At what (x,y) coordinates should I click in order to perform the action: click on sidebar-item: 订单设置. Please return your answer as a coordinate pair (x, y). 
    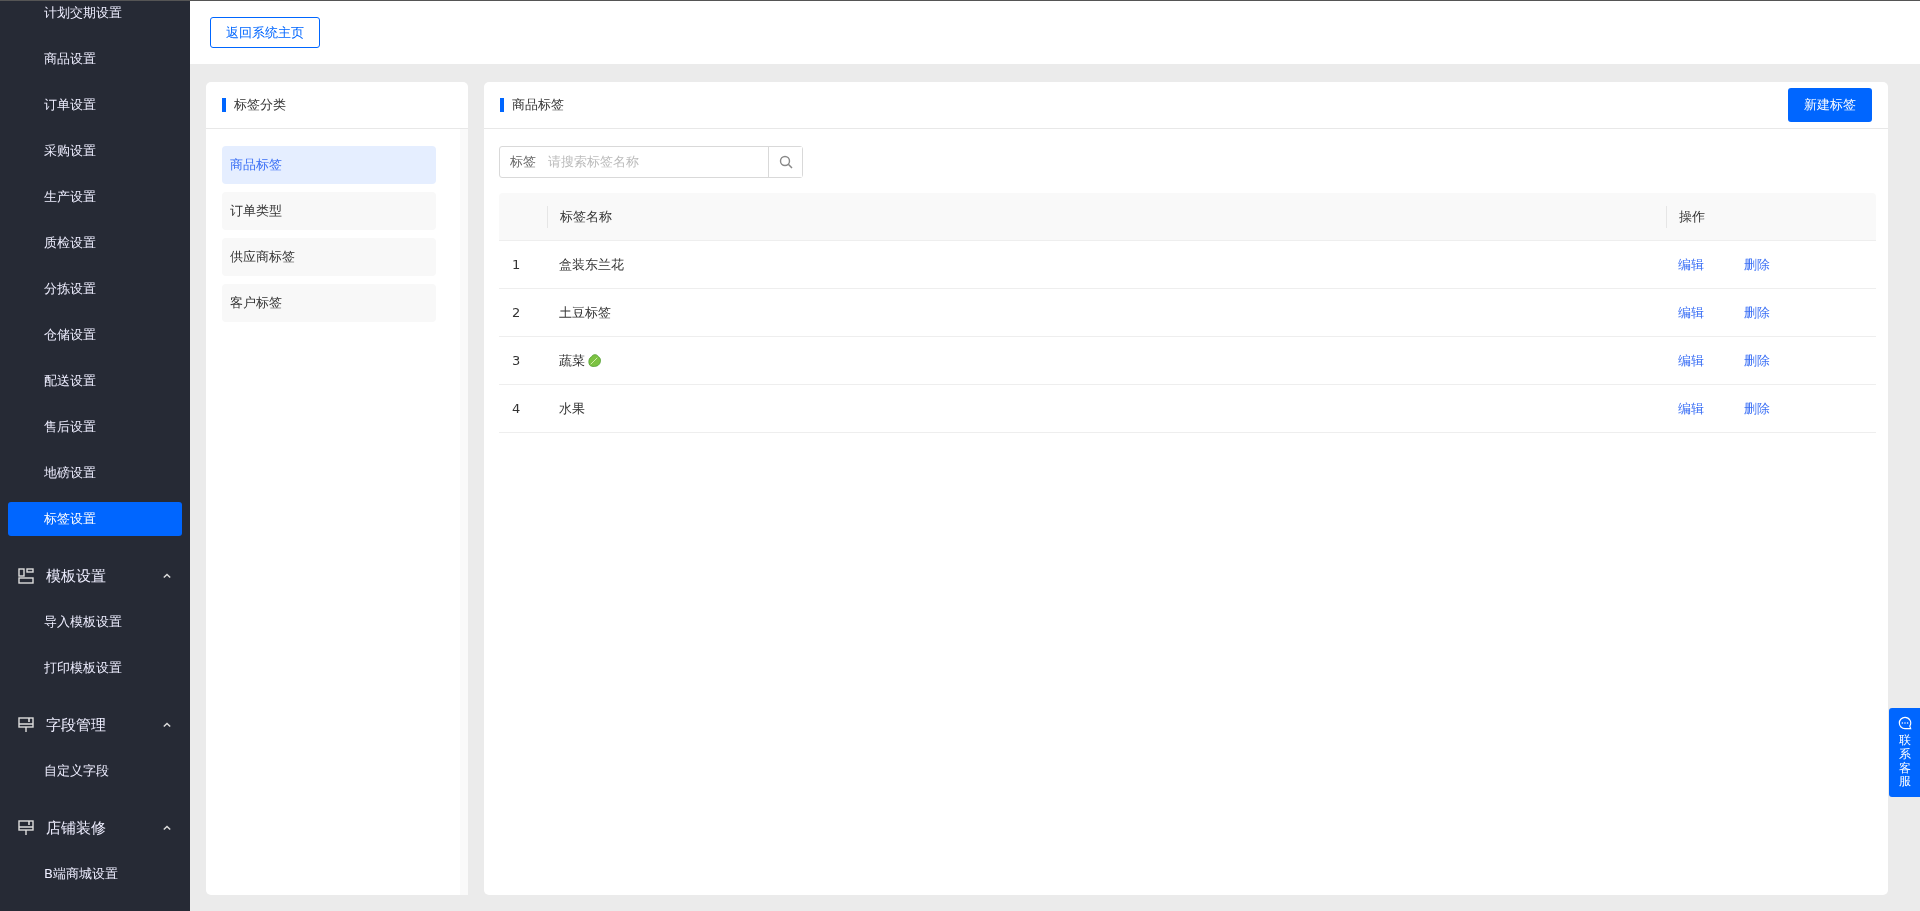
    Looking at the image, I should click on (95, 105).